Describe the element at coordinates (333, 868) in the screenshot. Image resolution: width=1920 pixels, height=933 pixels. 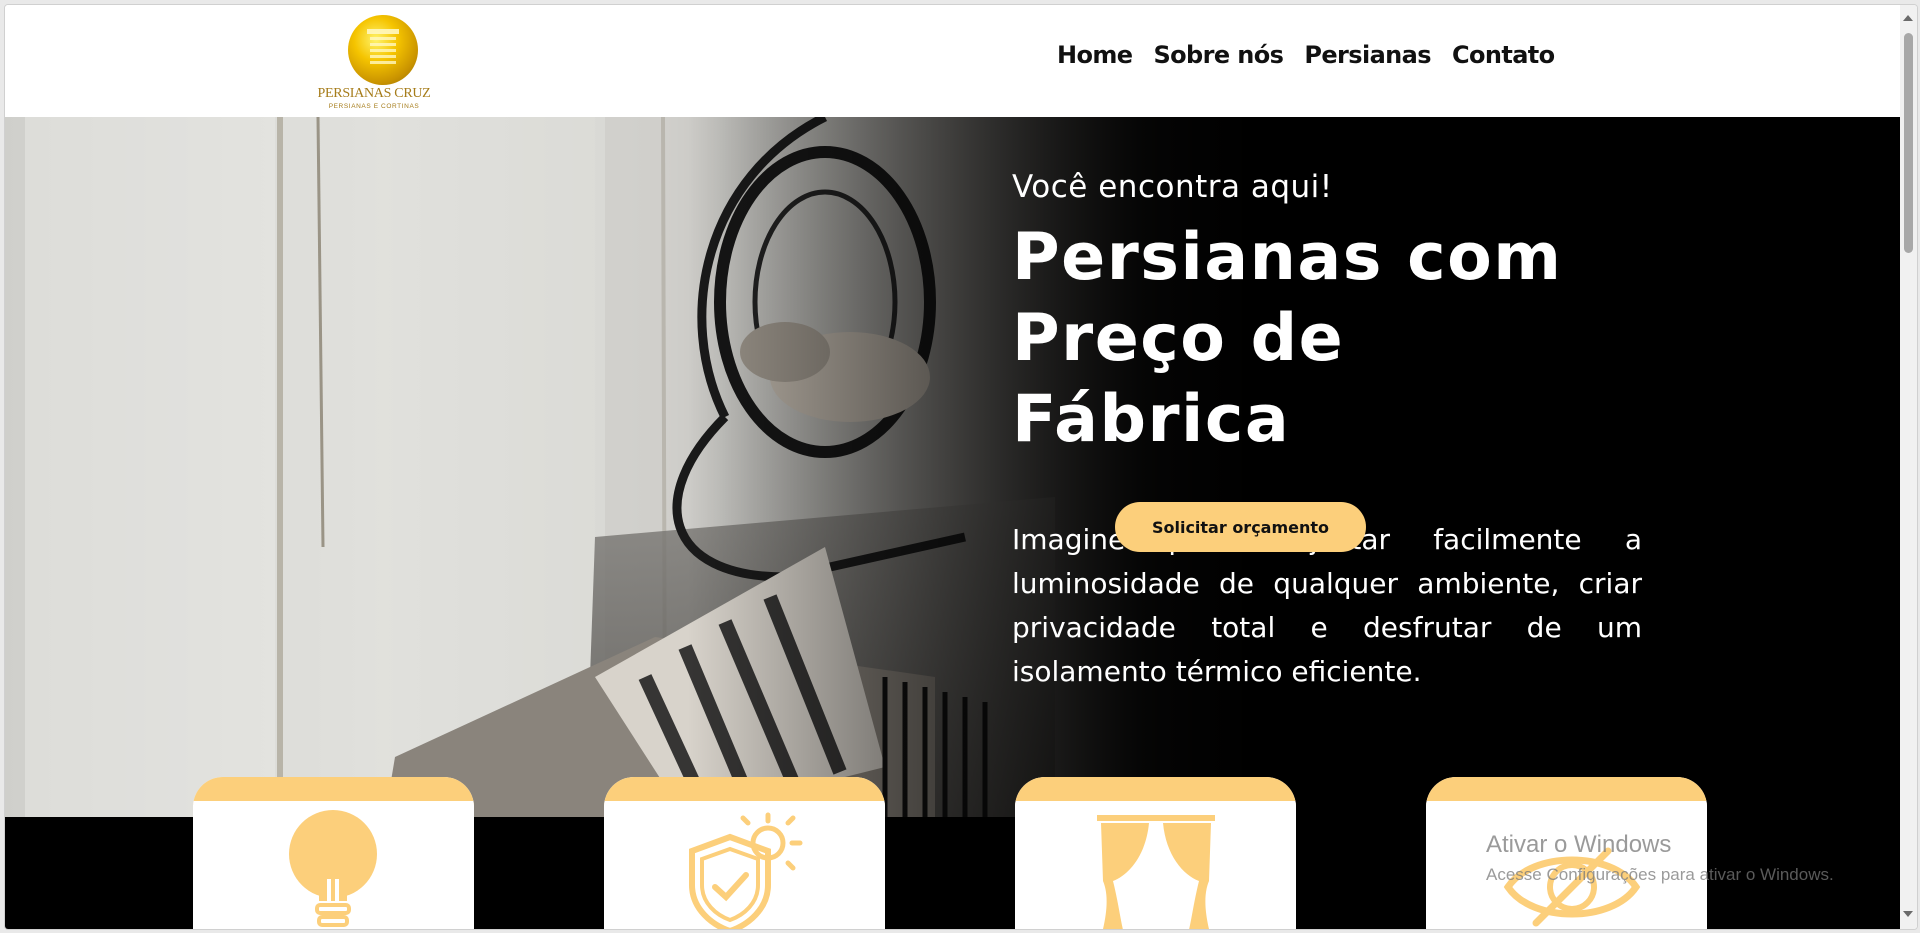
I see `light-bulb-icon` at that location.